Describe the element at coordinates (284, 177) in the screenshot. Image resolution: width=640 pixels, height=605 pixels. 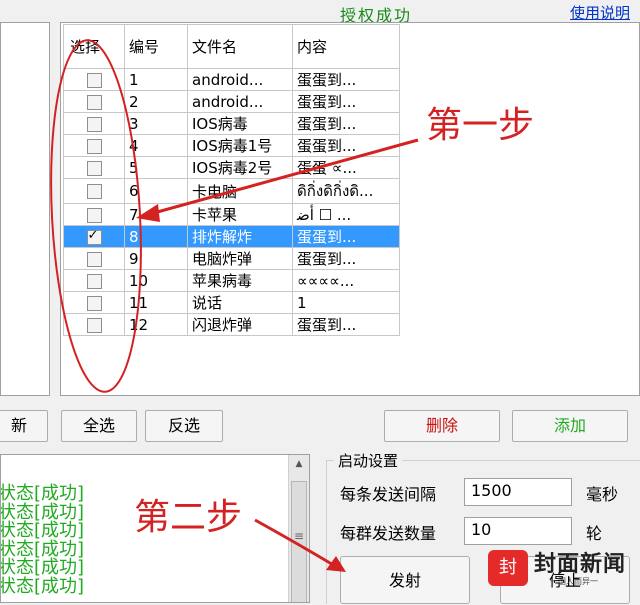
I see `annotation-arrow-step1` at that location.